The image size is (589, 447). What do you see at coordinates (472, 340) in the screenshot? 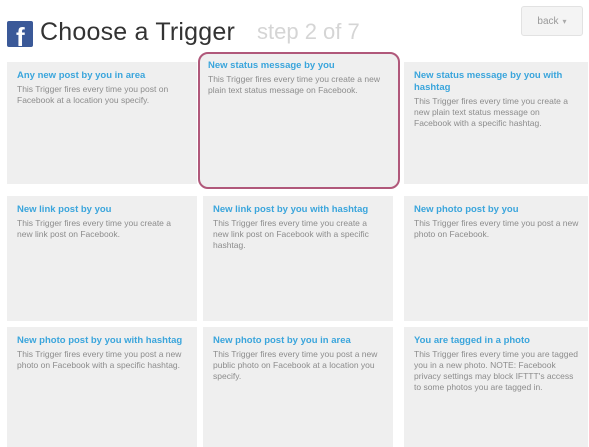
I see `trigger-title: You are tagged in a photo` at bounding box center [472, 340].